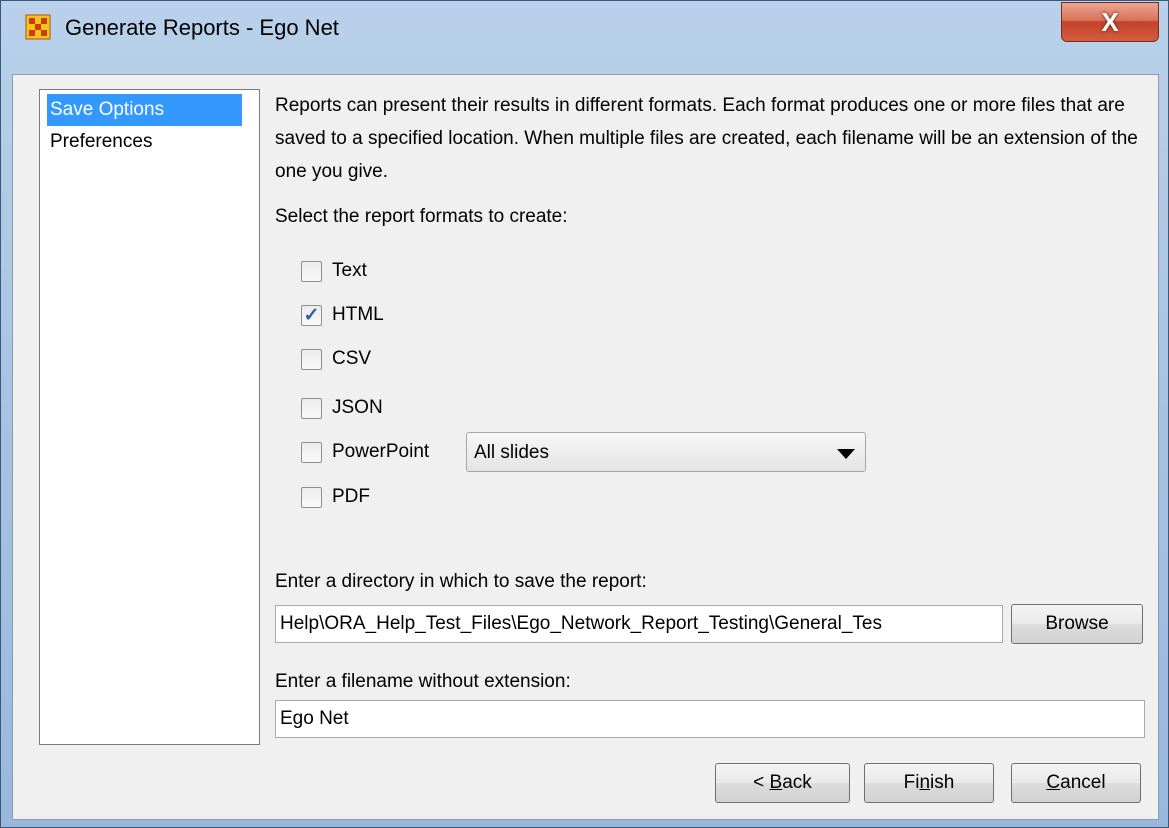 The height and width of the screenshot is (828, 1169). I want to click on checkbox-label: PowerPoint, so click(381, 451).